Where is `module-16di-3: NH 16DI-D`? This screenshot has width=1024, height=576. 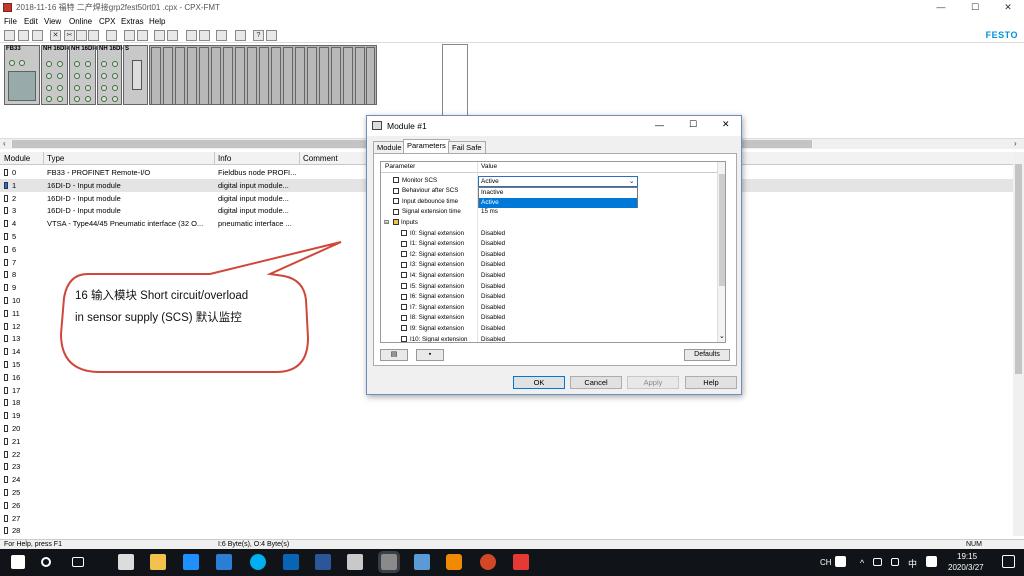
module-16di-3: NH 16DI-D is located at coordinates (112, 75).